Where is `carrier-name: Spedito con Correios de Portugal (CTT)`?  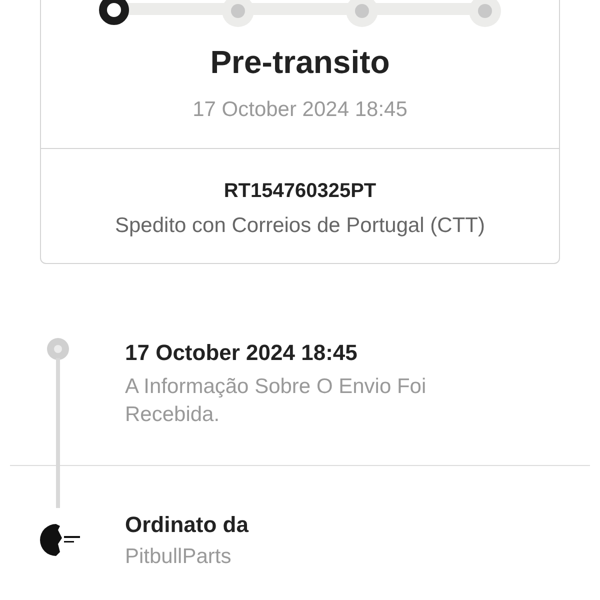 carrier-name: Spedito con Correios de Portugal (CTT) is located at coordinates (300, 225).